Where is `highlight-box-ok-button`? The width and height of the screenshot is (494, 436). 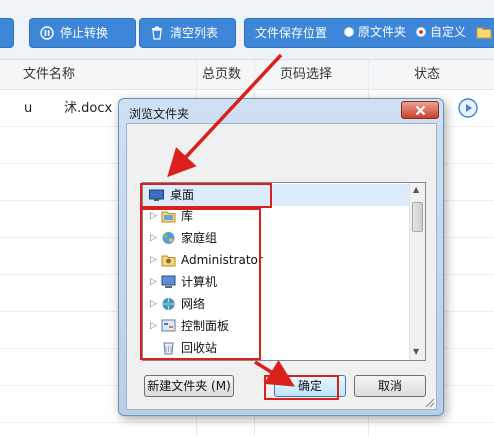 highlight-box-ok-button is located at coordinates (301, 387).